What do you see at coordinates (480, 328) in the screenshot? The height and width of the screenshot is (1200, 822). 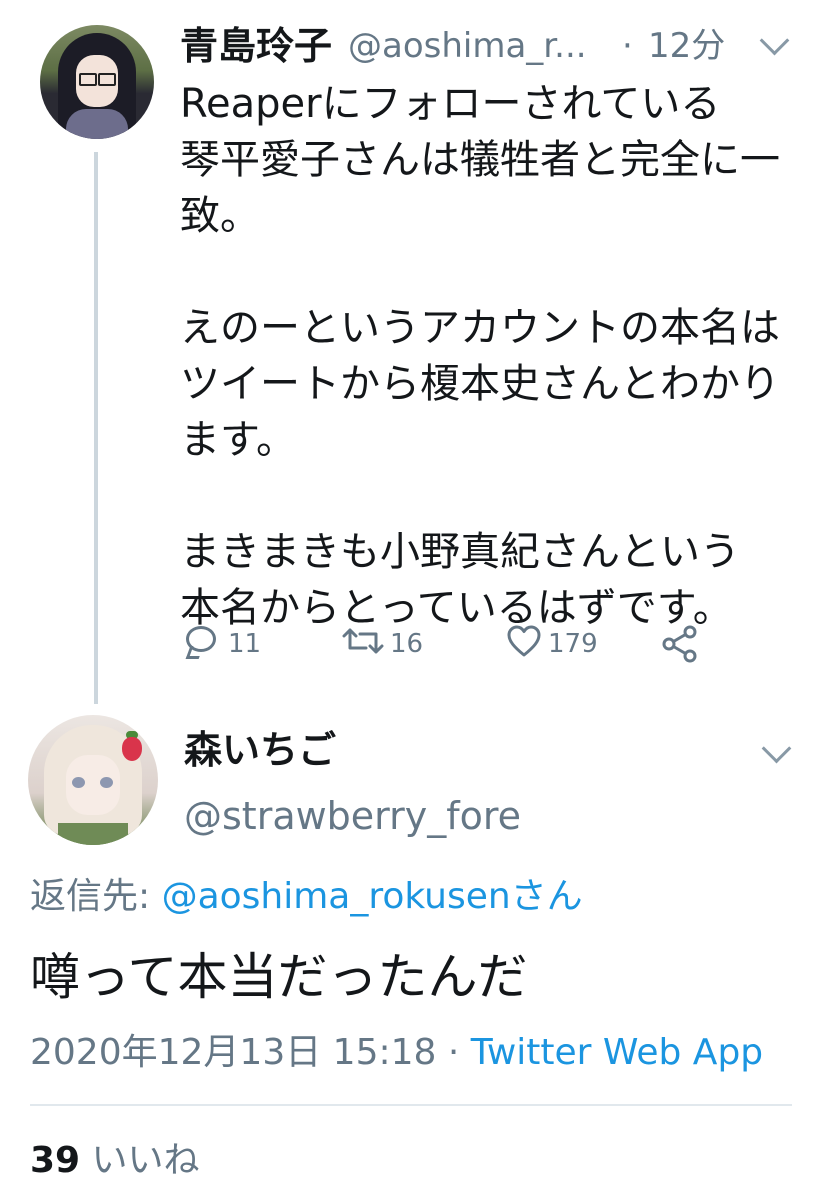 I see `tweet-line: えのーというアカウントの本名は` at bounding box center [480, 328].